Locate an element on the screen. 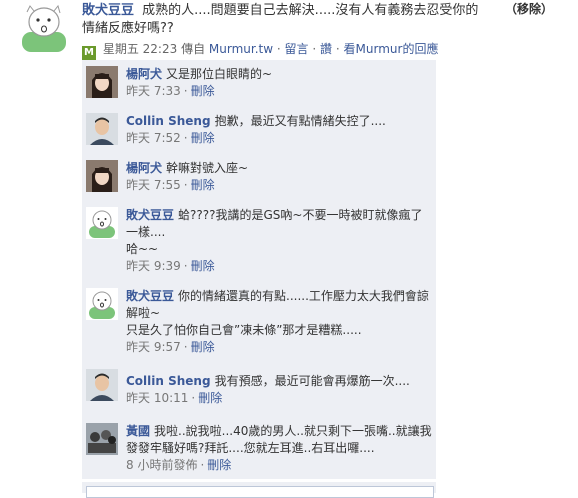 The image size is (578, 498). comment-link: 留言 is located at coordinates (297, 49).